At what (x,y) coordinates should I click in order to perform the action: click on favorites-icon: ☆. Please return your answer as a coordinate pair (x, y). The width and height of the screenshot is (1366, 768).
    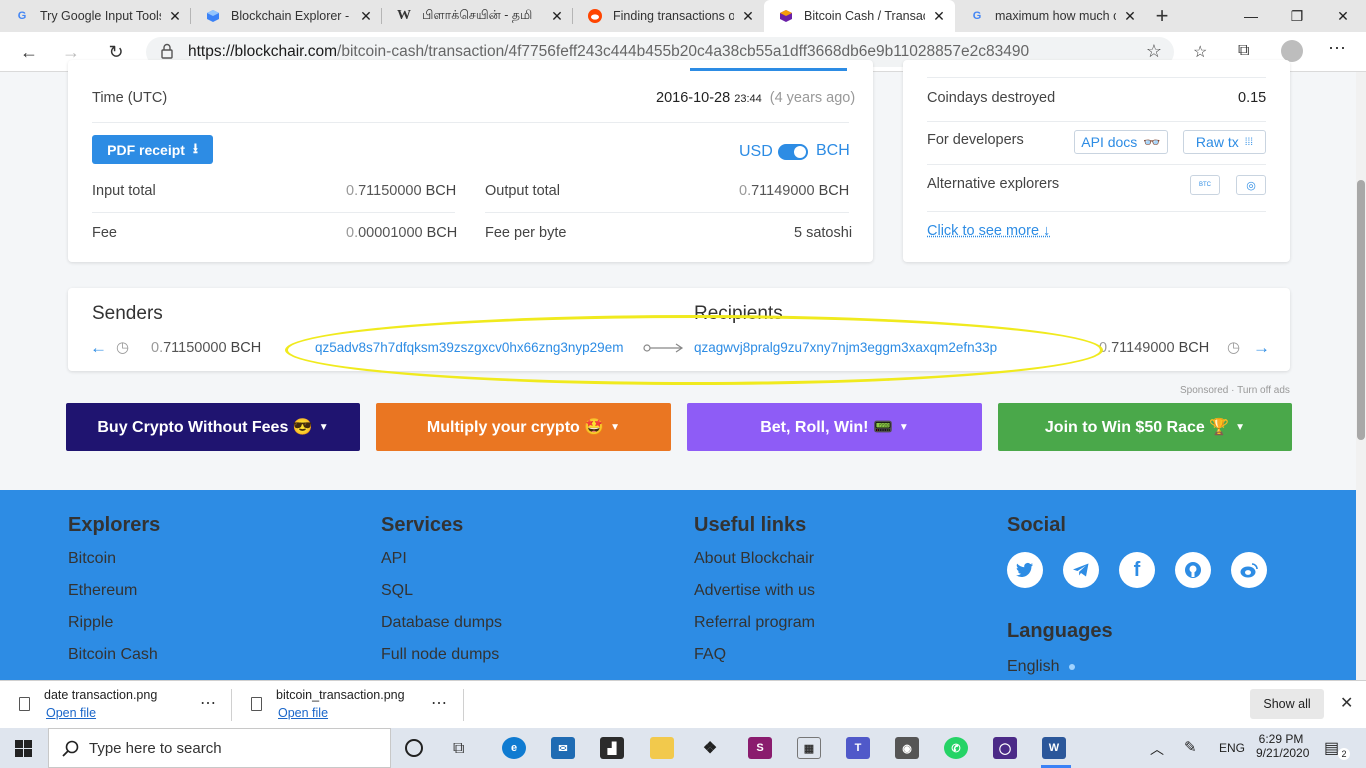
    Looking at the image, I should click on (1200, 52).